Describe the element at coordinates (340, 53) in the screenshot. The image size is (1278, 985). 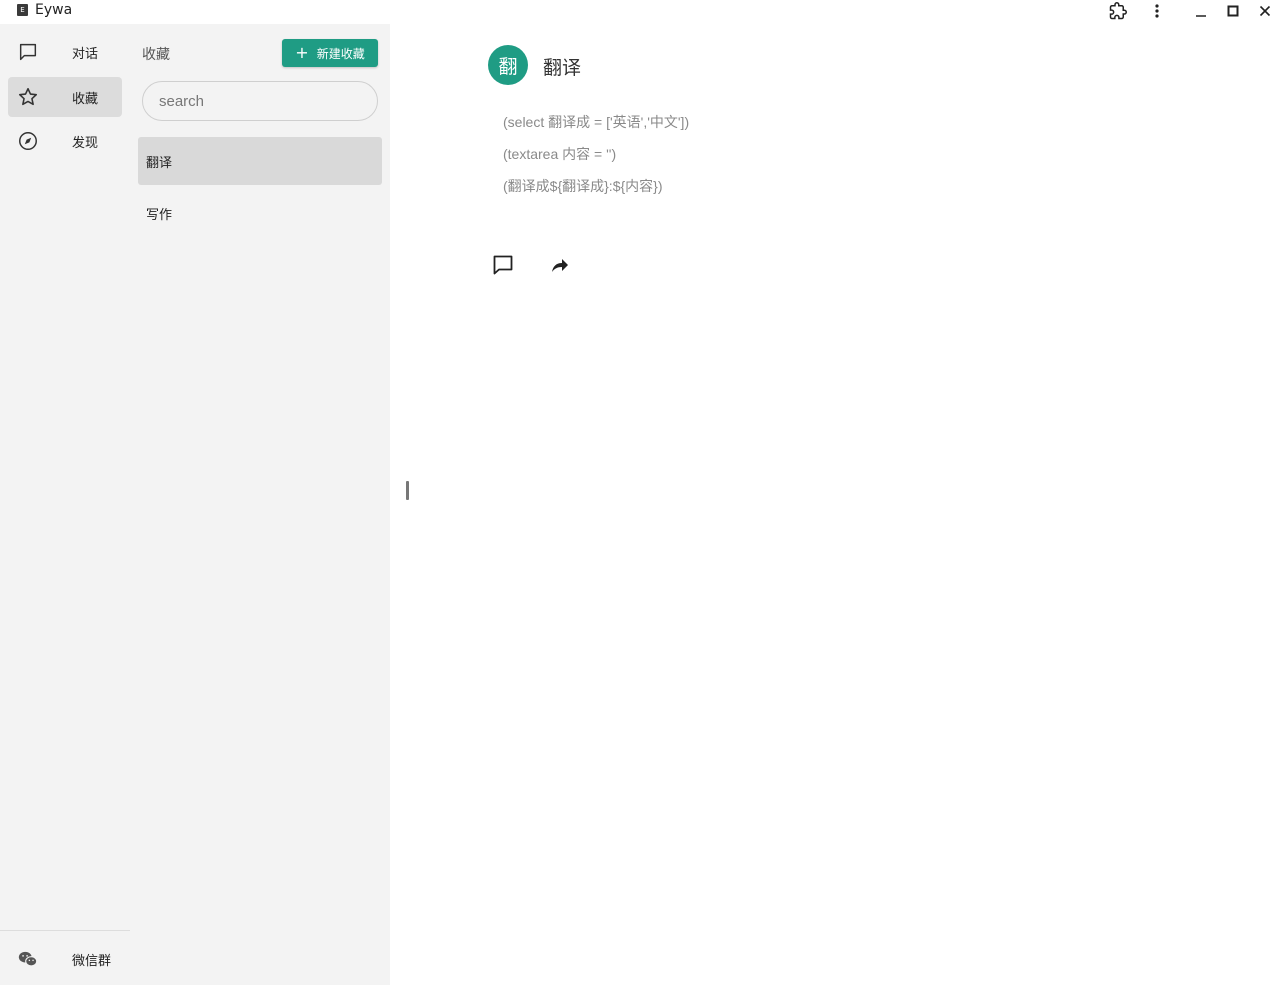
I see `new-favorite-label: 新建收藏` at that location.